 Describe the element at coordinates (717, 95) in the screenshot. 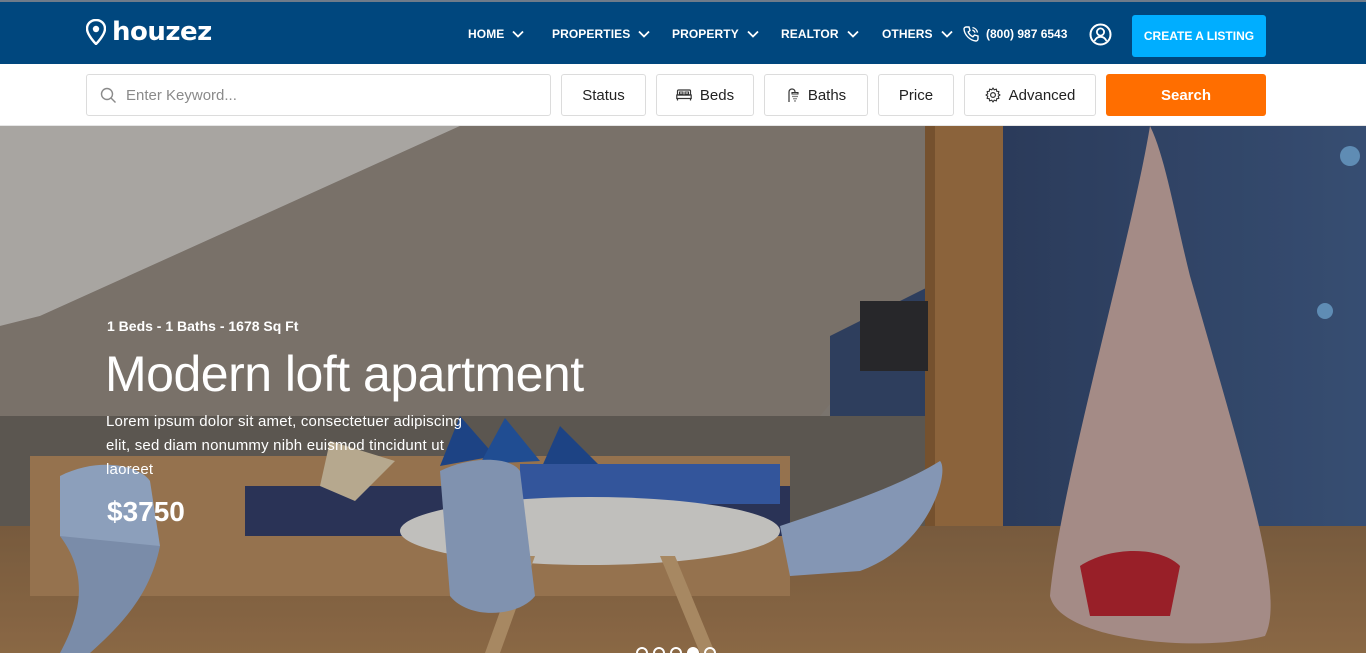

I see `beds-filter-label: Beds` at that location.